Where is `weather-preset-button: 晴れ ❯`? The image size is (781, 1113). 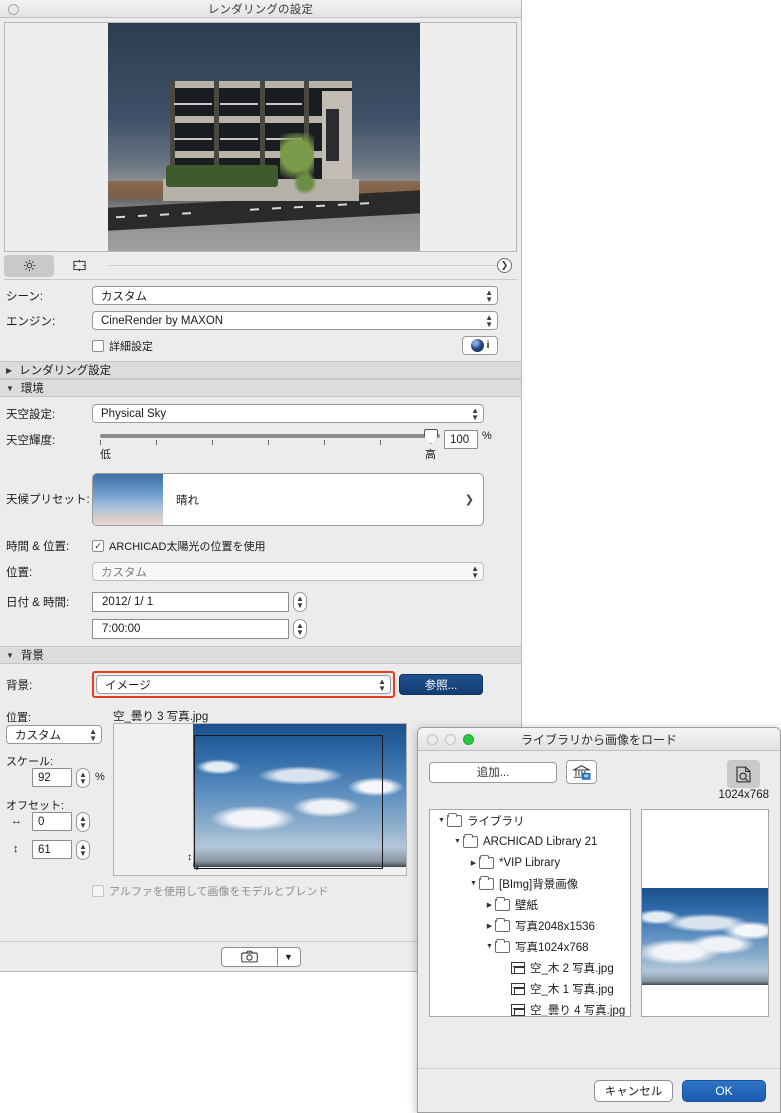 weather-preset-button: 晴れ ❯ is located at coordinates (288, 499).